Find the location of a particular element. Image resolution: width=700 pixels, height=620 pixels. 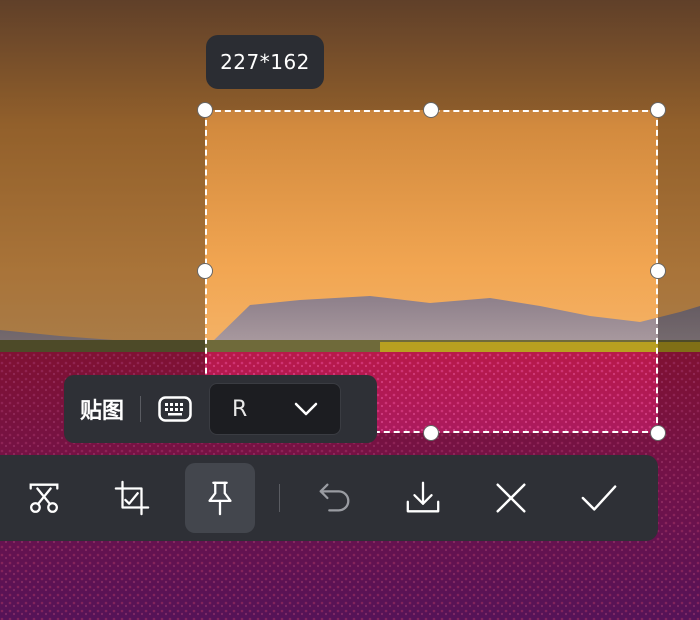

selection-size-tooltip: 227*162 is located at coordinates (265, 62).